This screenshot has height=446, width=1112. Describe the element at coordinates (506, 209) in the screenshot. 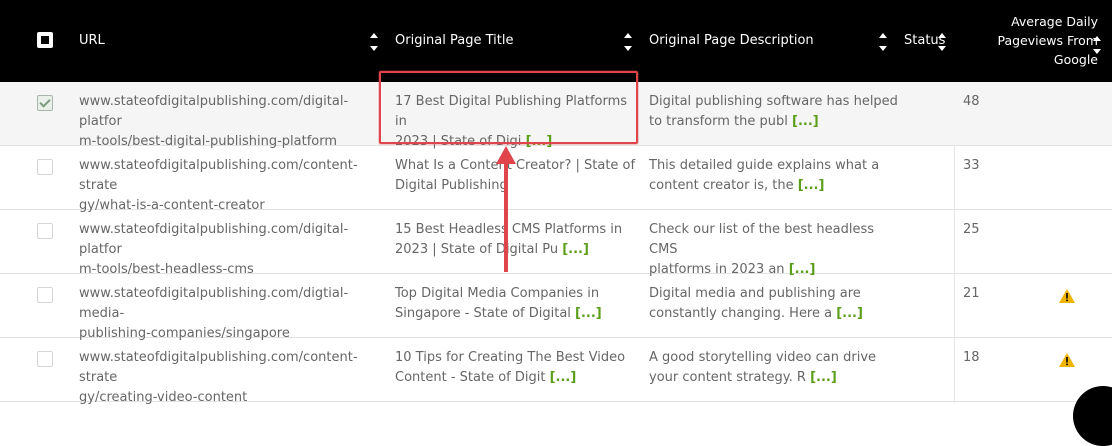

I see `pointer-arrow` at that location.